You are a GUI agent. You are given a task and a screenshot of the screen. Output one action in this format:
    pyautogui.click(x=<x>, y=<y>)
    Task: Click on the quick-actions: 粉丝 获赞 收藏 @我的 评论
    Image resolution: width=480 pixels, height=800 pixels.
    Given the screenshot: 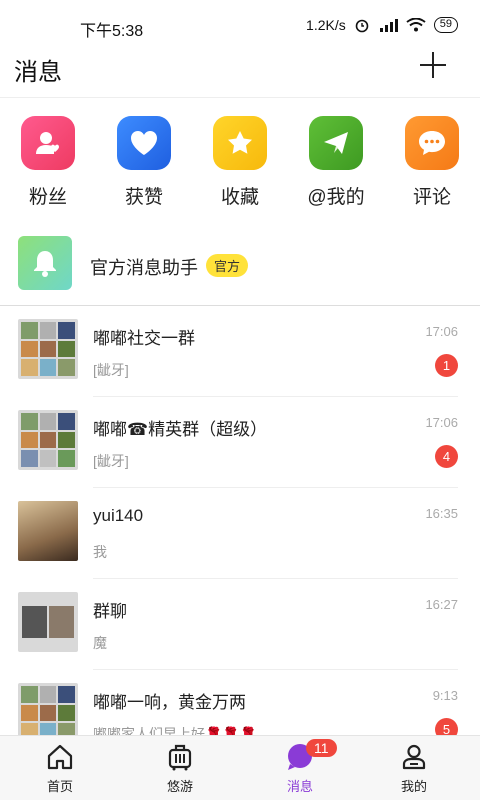 What is the action you would take?
    pyautogui.click(x=240, y=166)
    